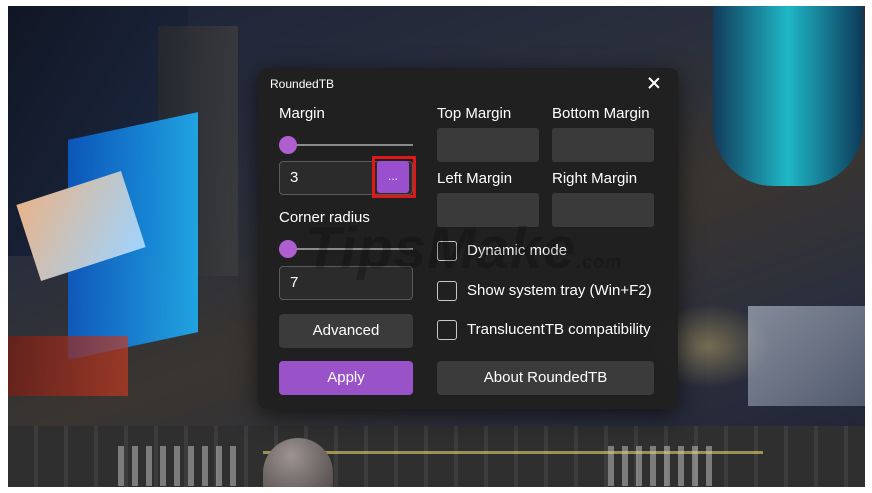 Image resolution: width=872 pixels, height=493 pixels. I want to click on crosswalk, so click(178, 466).